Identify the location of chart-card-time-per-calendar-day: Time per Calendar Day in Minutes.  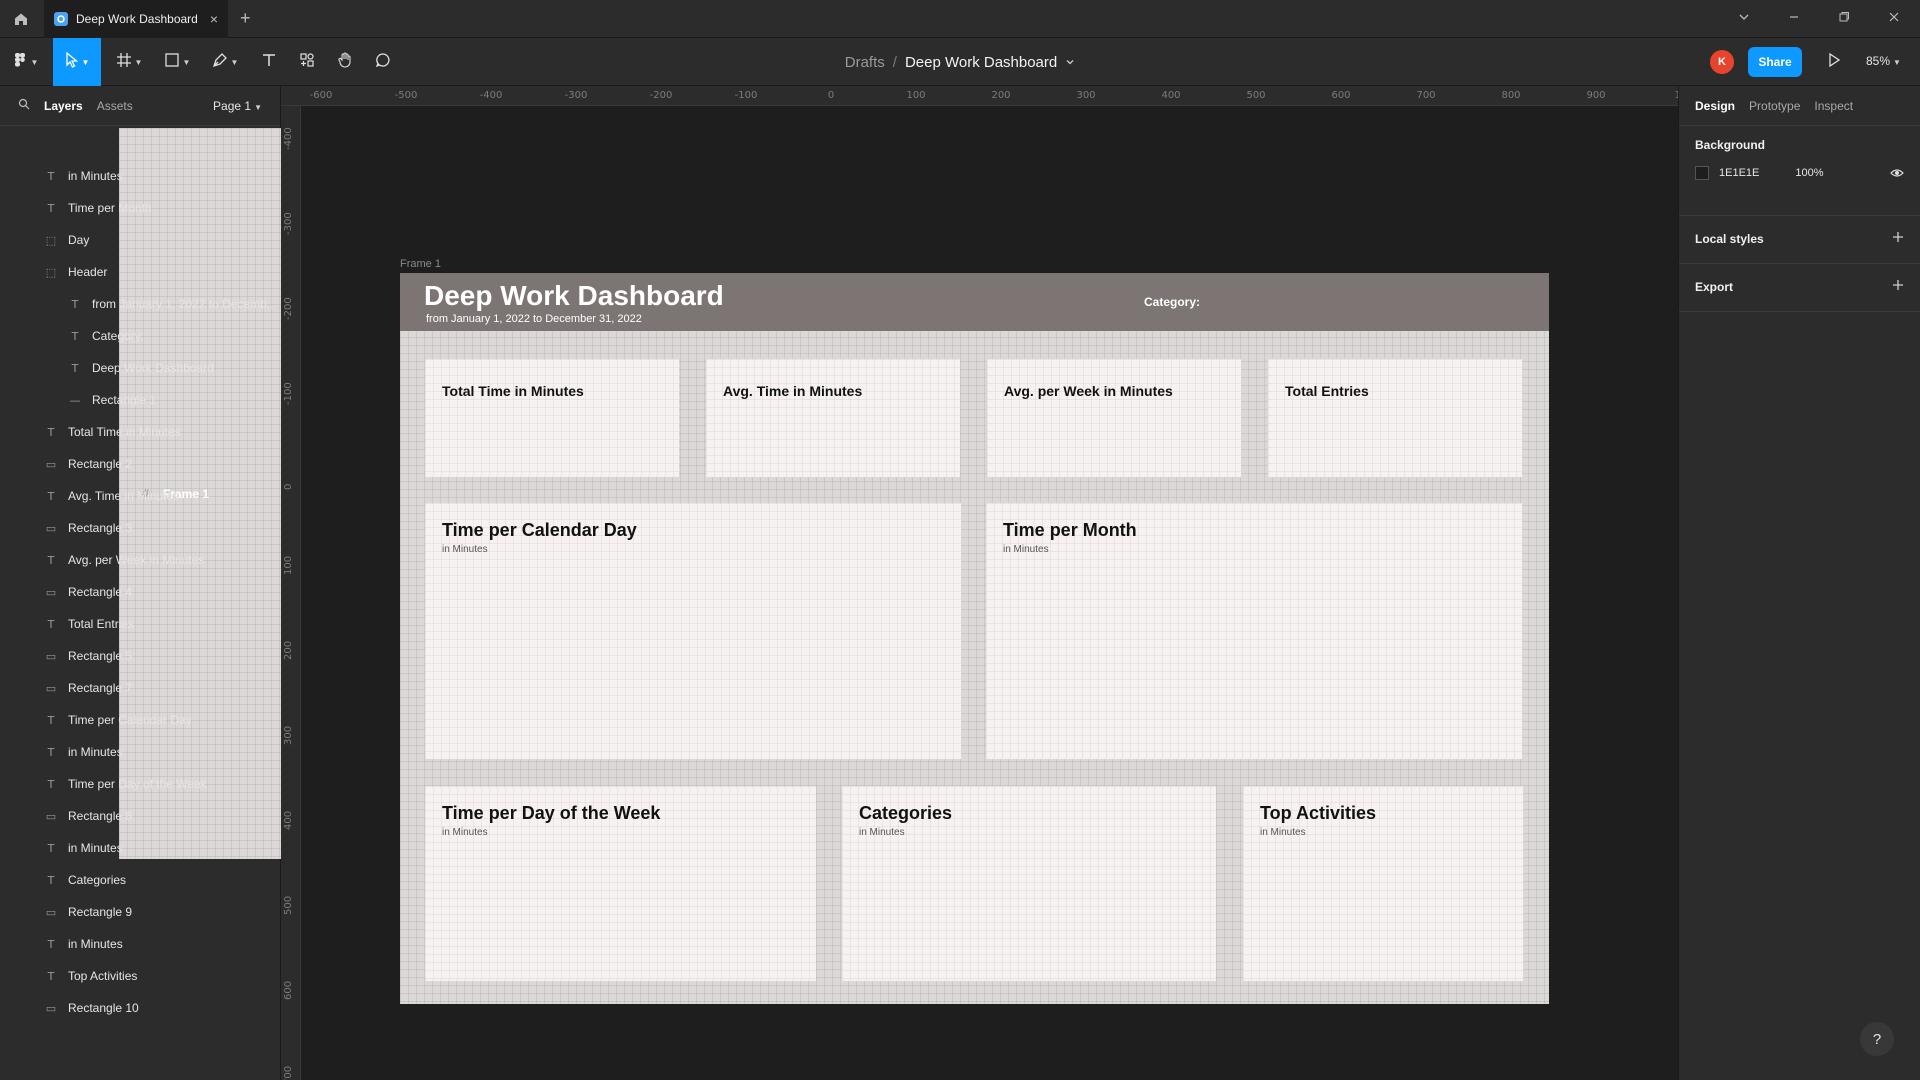
(693, 631).